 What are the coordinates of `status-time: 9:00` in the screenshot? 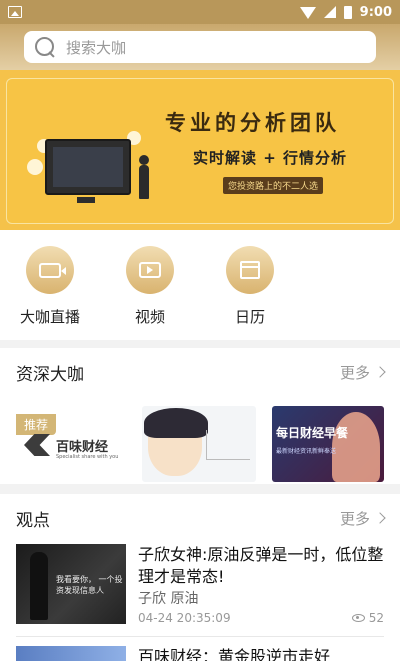 It's located at (375, 12).